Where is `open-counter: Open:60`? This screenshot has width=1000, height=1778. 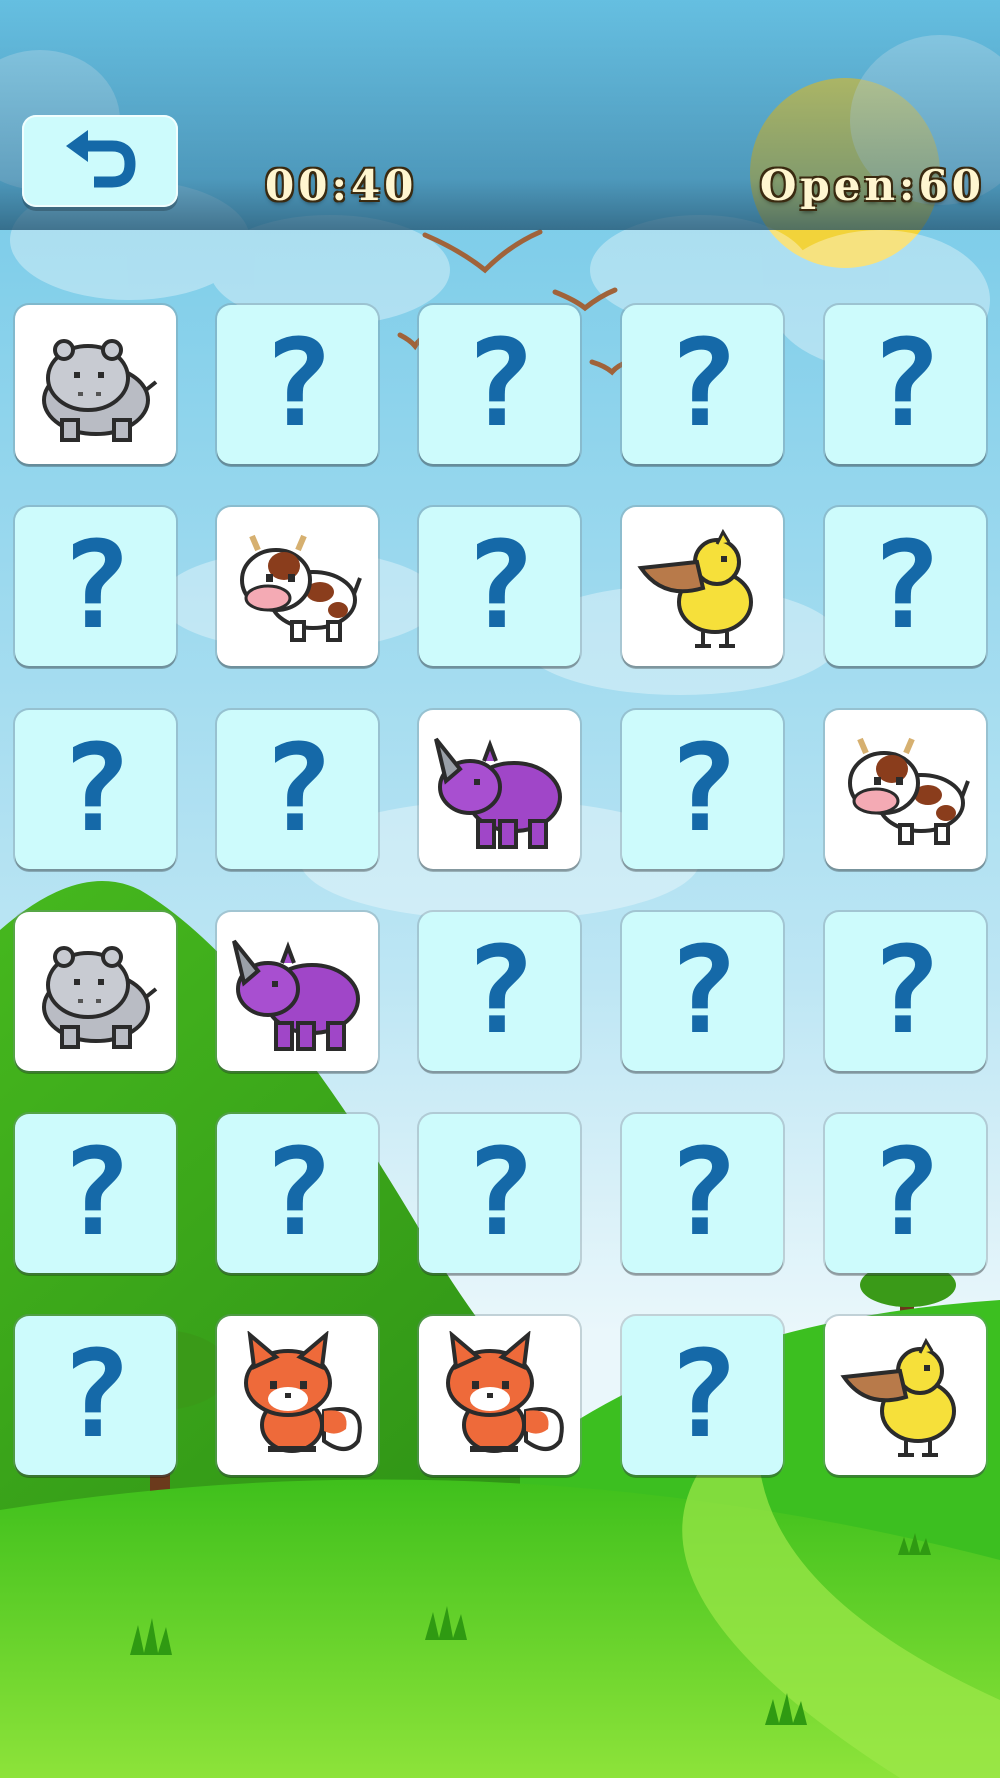 open-counter: Open:60 is located at coordinates (872, 185).